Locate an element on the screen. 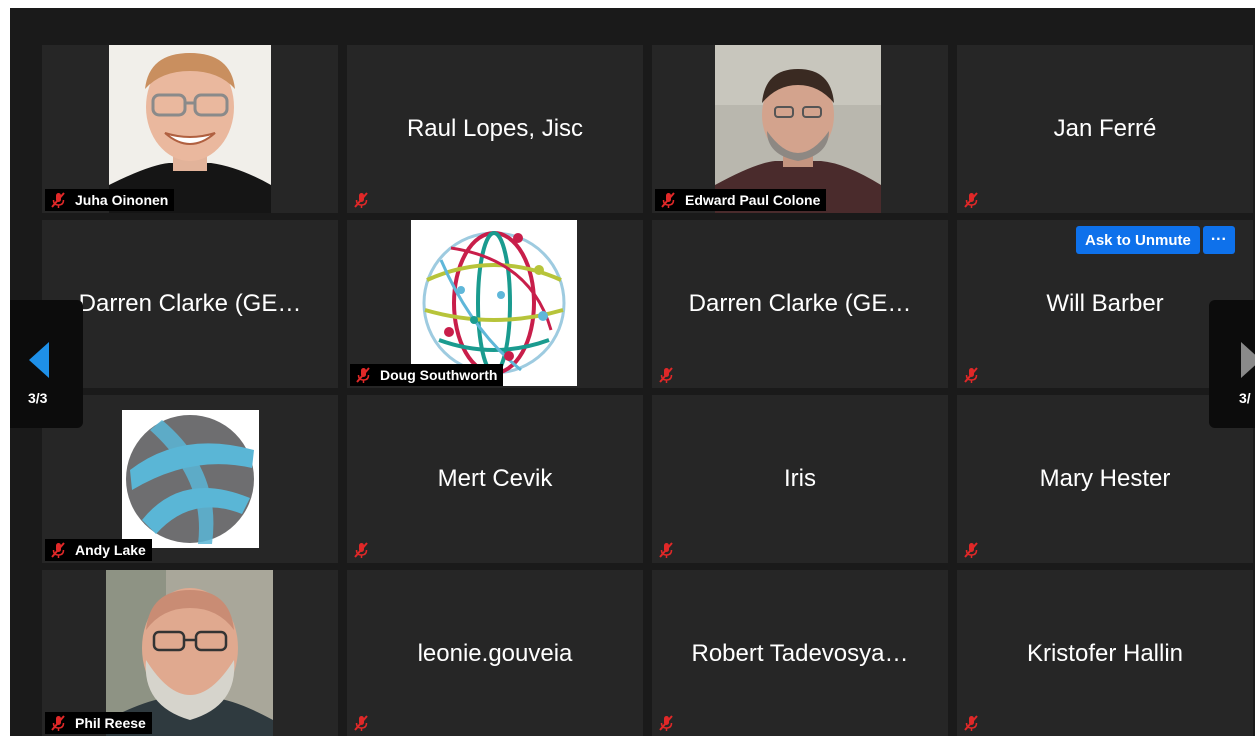 This screenshot has height=736, width=1255. participant-display-name: Kristofer Hallin is located at coordinates (1105, 653).